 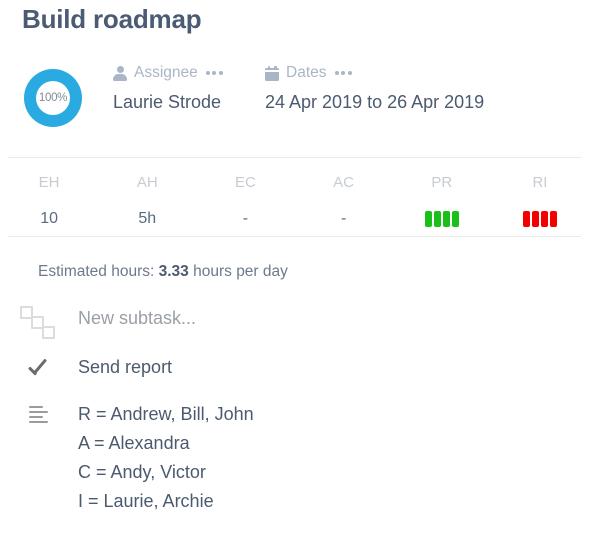 I want to click on metric-ec-label: EC, so click(x=245, y=182).